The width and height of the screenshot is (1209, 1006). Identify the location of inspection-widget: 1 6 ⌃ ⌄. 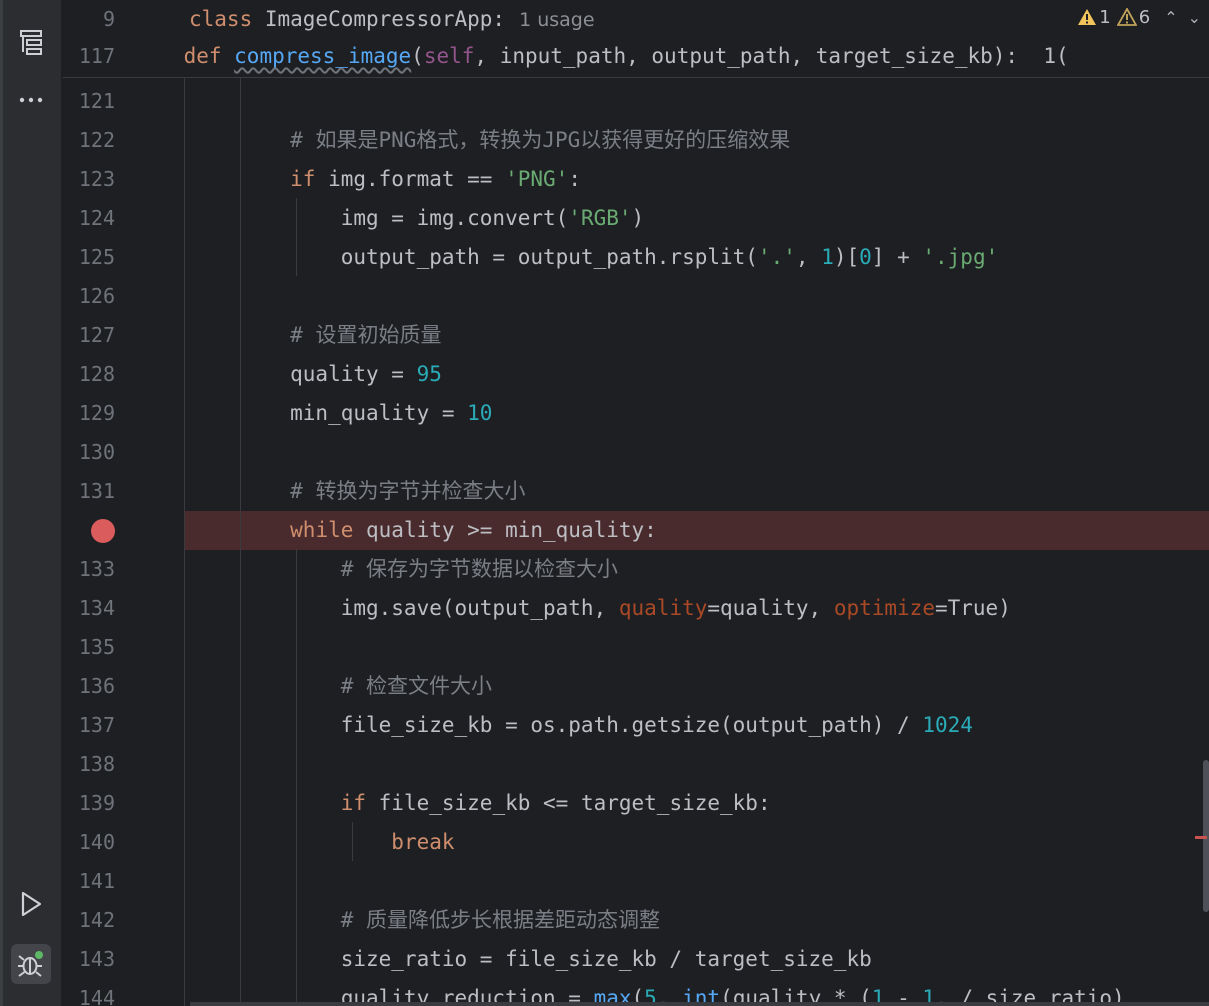
(1139, 17).